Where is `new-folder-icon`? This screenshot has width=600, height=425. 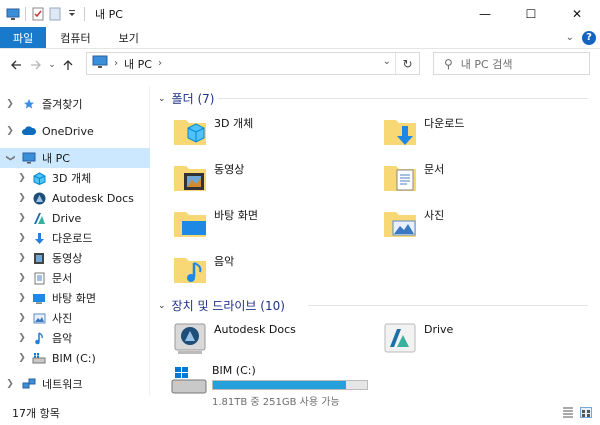 new-folder-icon is located at coordinates (55, 14).